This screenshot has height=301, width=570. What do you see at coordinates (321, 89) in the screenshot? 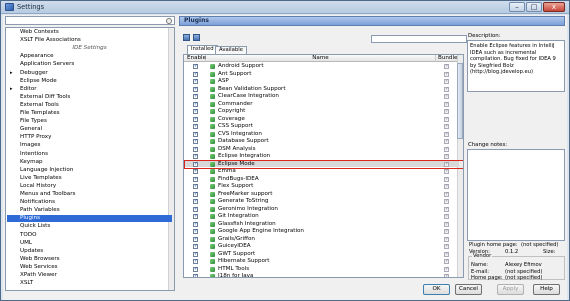
I see `plugin-row: ✓ Bean Validation Support ✓` at bounding box center [321, 89].